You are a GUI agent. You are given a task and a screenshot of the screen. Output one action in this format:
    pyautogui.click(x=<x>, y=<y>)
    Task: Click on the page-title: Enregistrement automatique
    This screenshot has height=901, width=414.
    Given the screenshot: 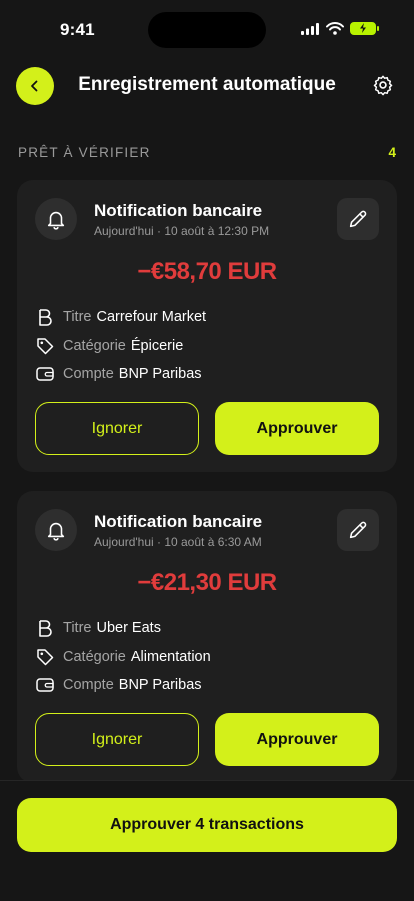 What is the action you would take?
    pyautogui.click(x=207, y=84)
    